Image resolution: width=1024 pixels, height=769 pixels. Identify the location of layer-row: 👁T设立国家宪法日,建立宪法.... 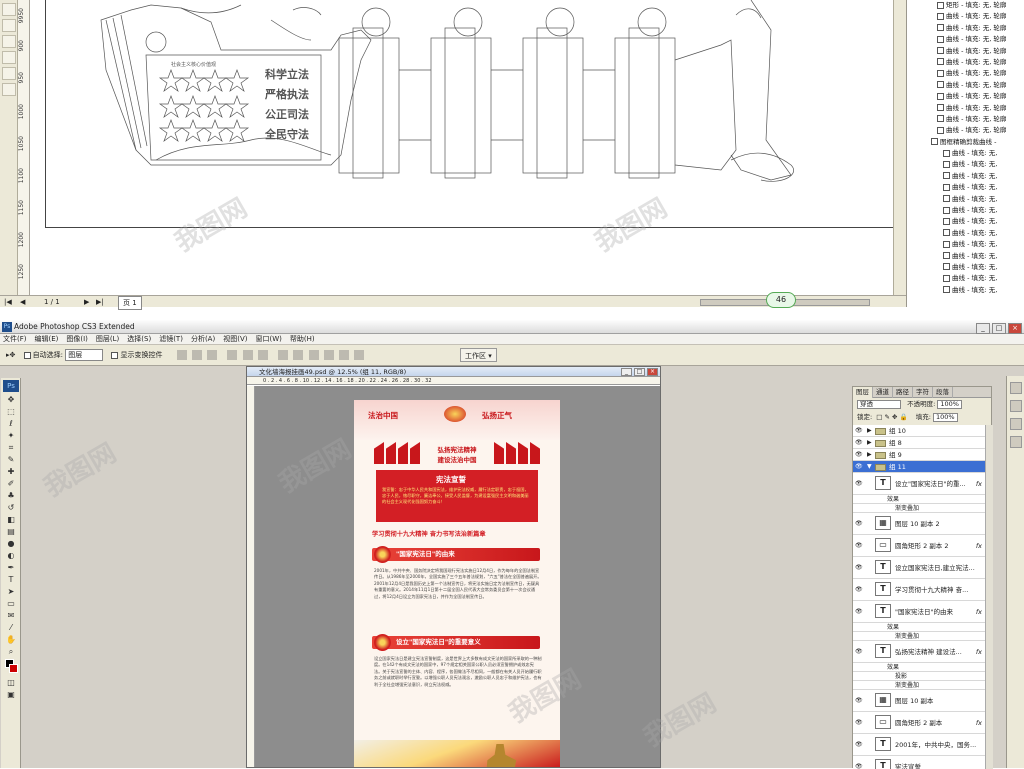
(919, 568).